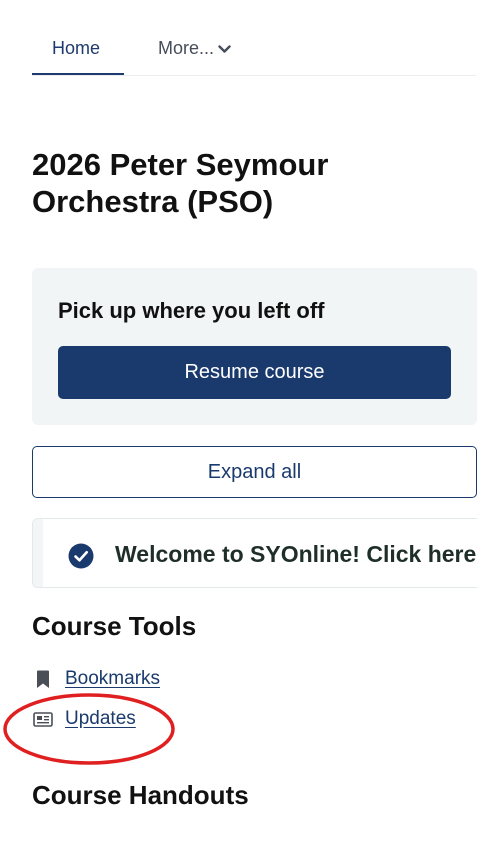  Describe the element at coordinates (254, 372) in the screenshot. I see `resume-course-button: Resume course` at that location.